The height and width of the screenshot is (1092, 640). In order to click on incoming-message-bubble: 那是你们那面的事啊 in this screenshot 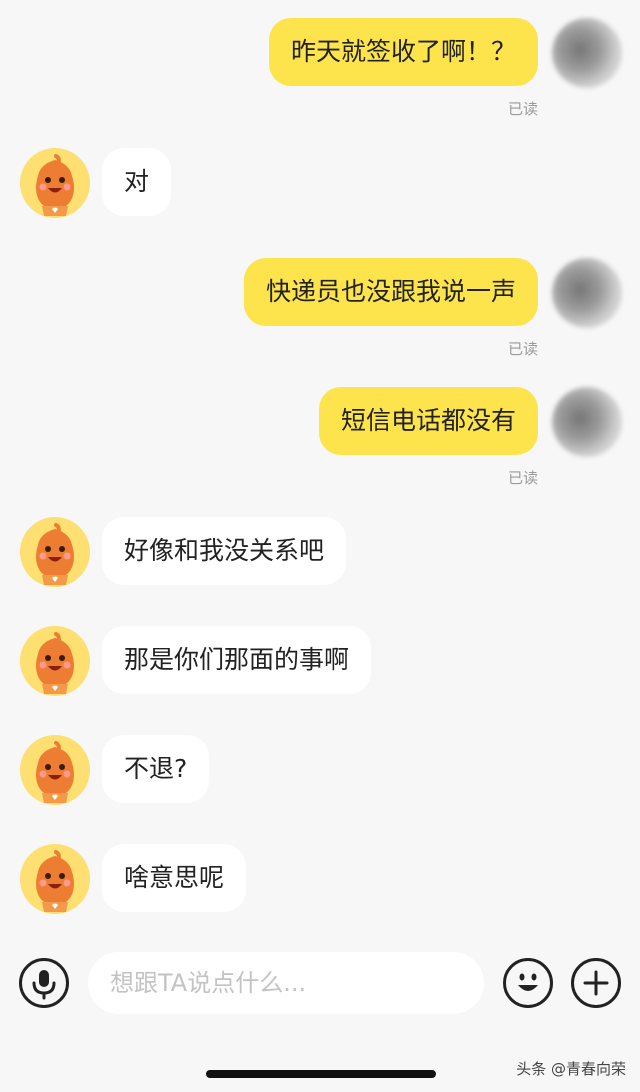, I will do `click(237, 660)`.